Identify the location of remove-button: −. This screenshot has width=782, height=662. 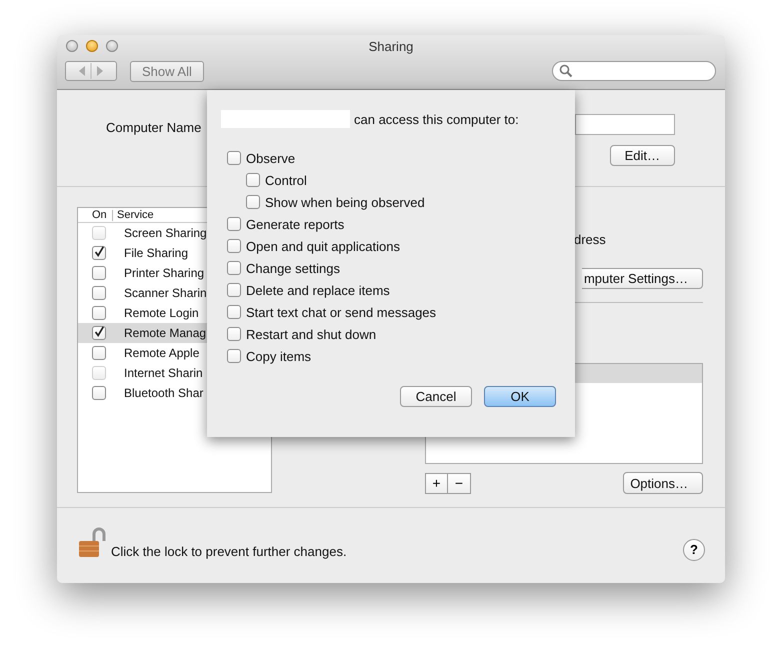
(459, 483).